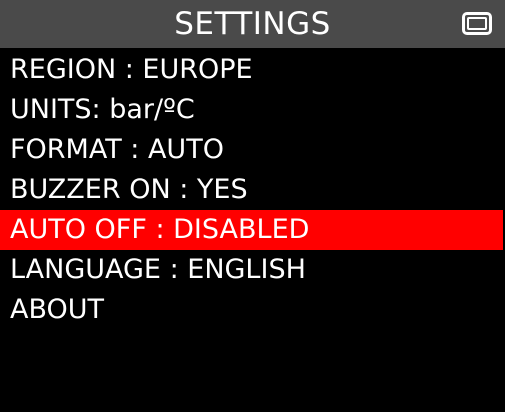 This screenshot has width=505, height=412. What do you see at coordinates (251, 270) in the screenshot?
I see `menu-item-language: LANGUAGE : ENGLISH` at bounding box center [251, 270].